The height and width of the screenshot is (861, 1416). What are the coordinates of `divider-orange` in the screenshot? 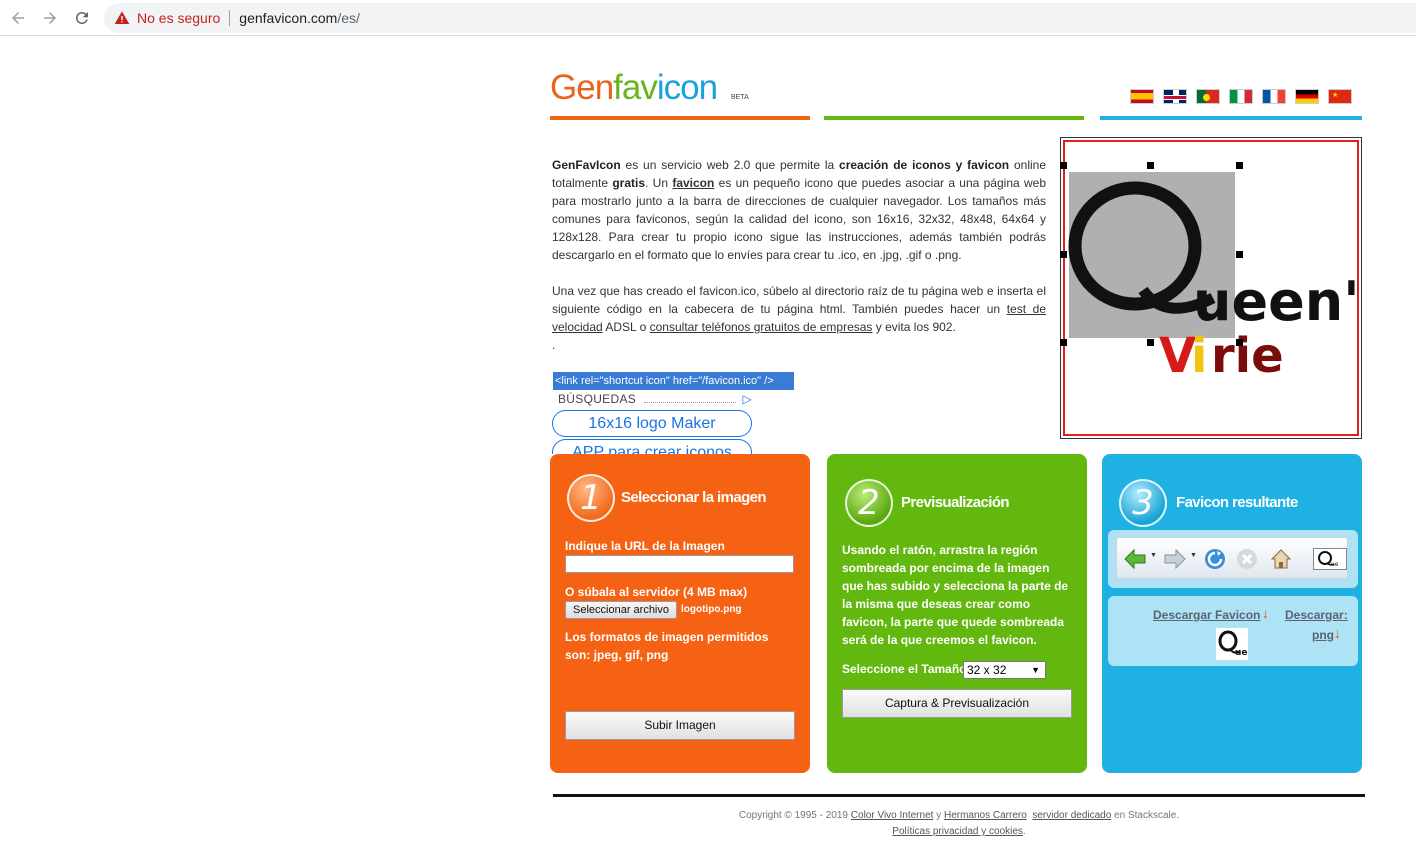 It's located at (680, 118).